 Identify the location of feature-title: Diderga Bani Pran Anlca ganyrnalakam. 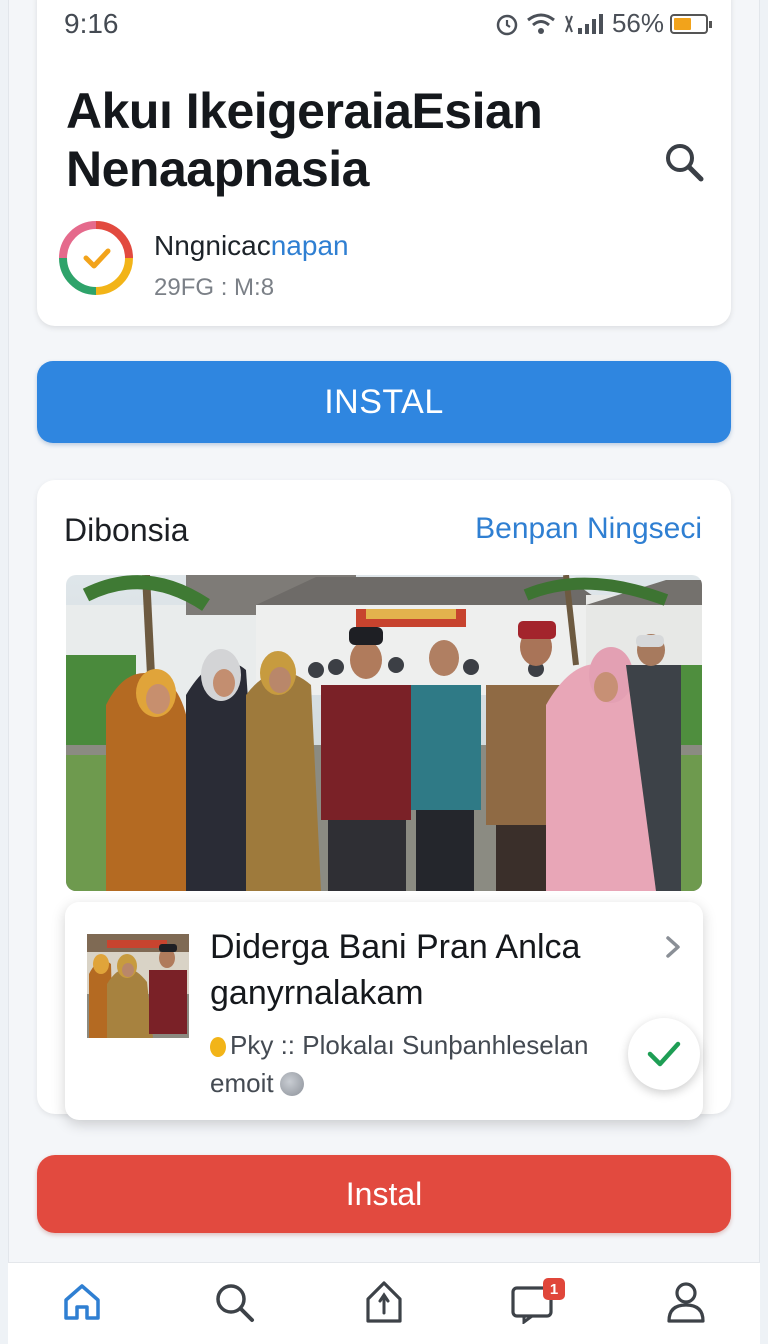
(395, 970).